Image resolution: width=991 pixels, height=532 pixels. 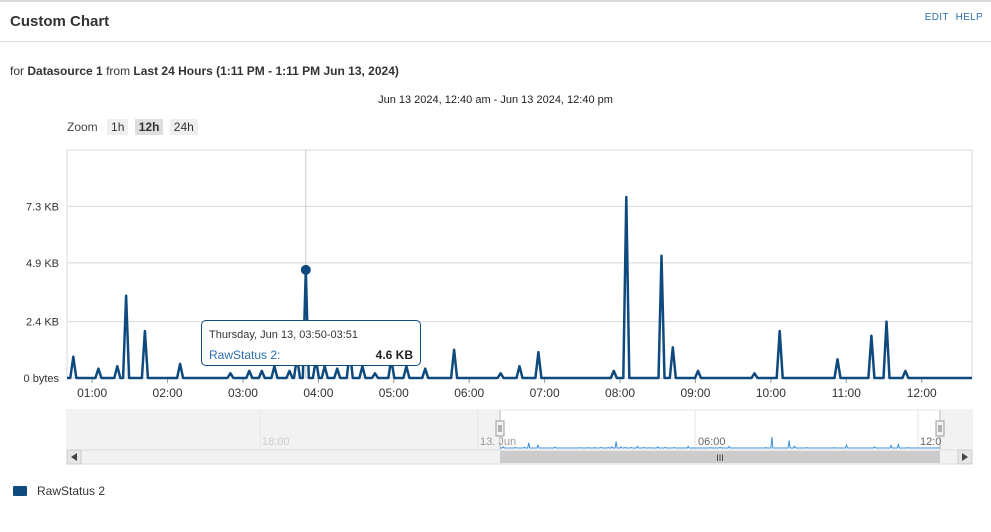 I want to click on navigator-label-1: 18:00, so click(x=276, y=442).